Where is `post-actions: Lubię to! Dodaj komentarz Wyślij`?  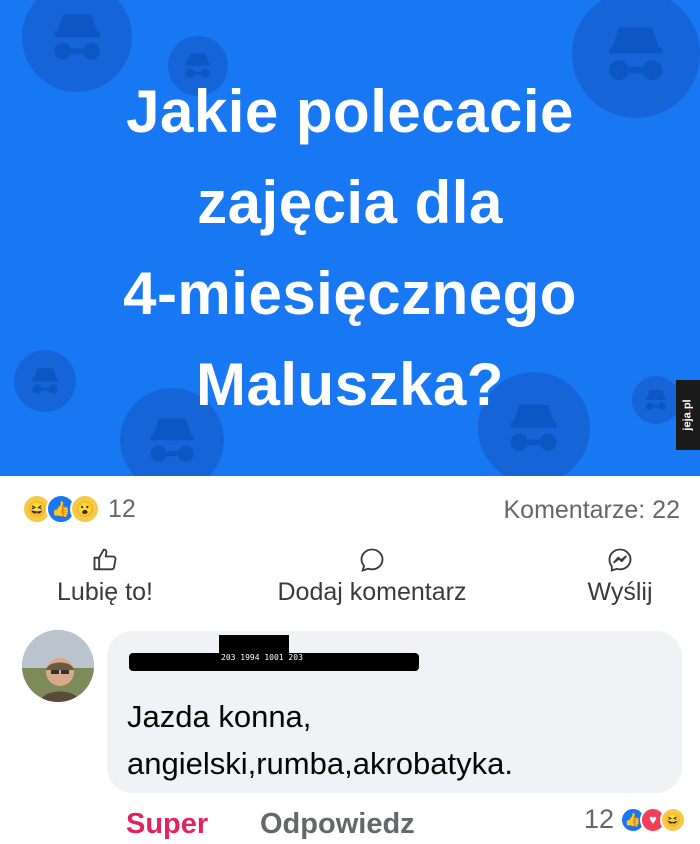 post-actions: Lubię to! Dodaj komentarz Wyślij is located at coordinates (350, 582).